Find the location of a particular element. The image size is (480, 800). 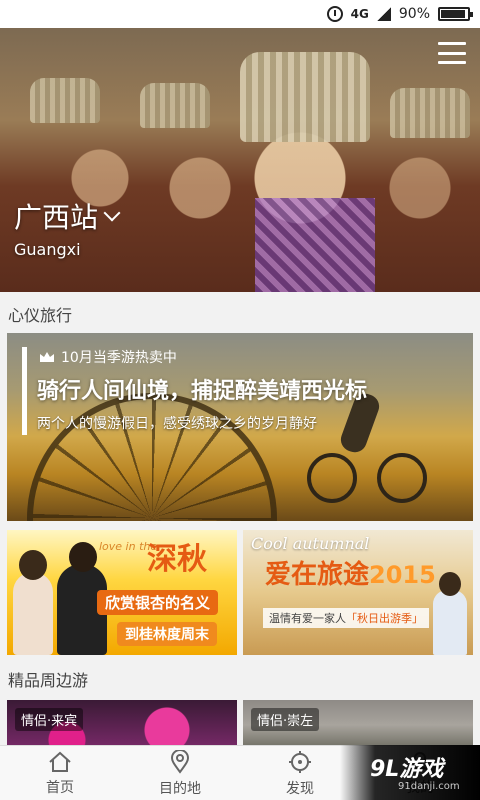

nearby-trip-label: 情侣·崇左 is located at coordinates (285, 719).